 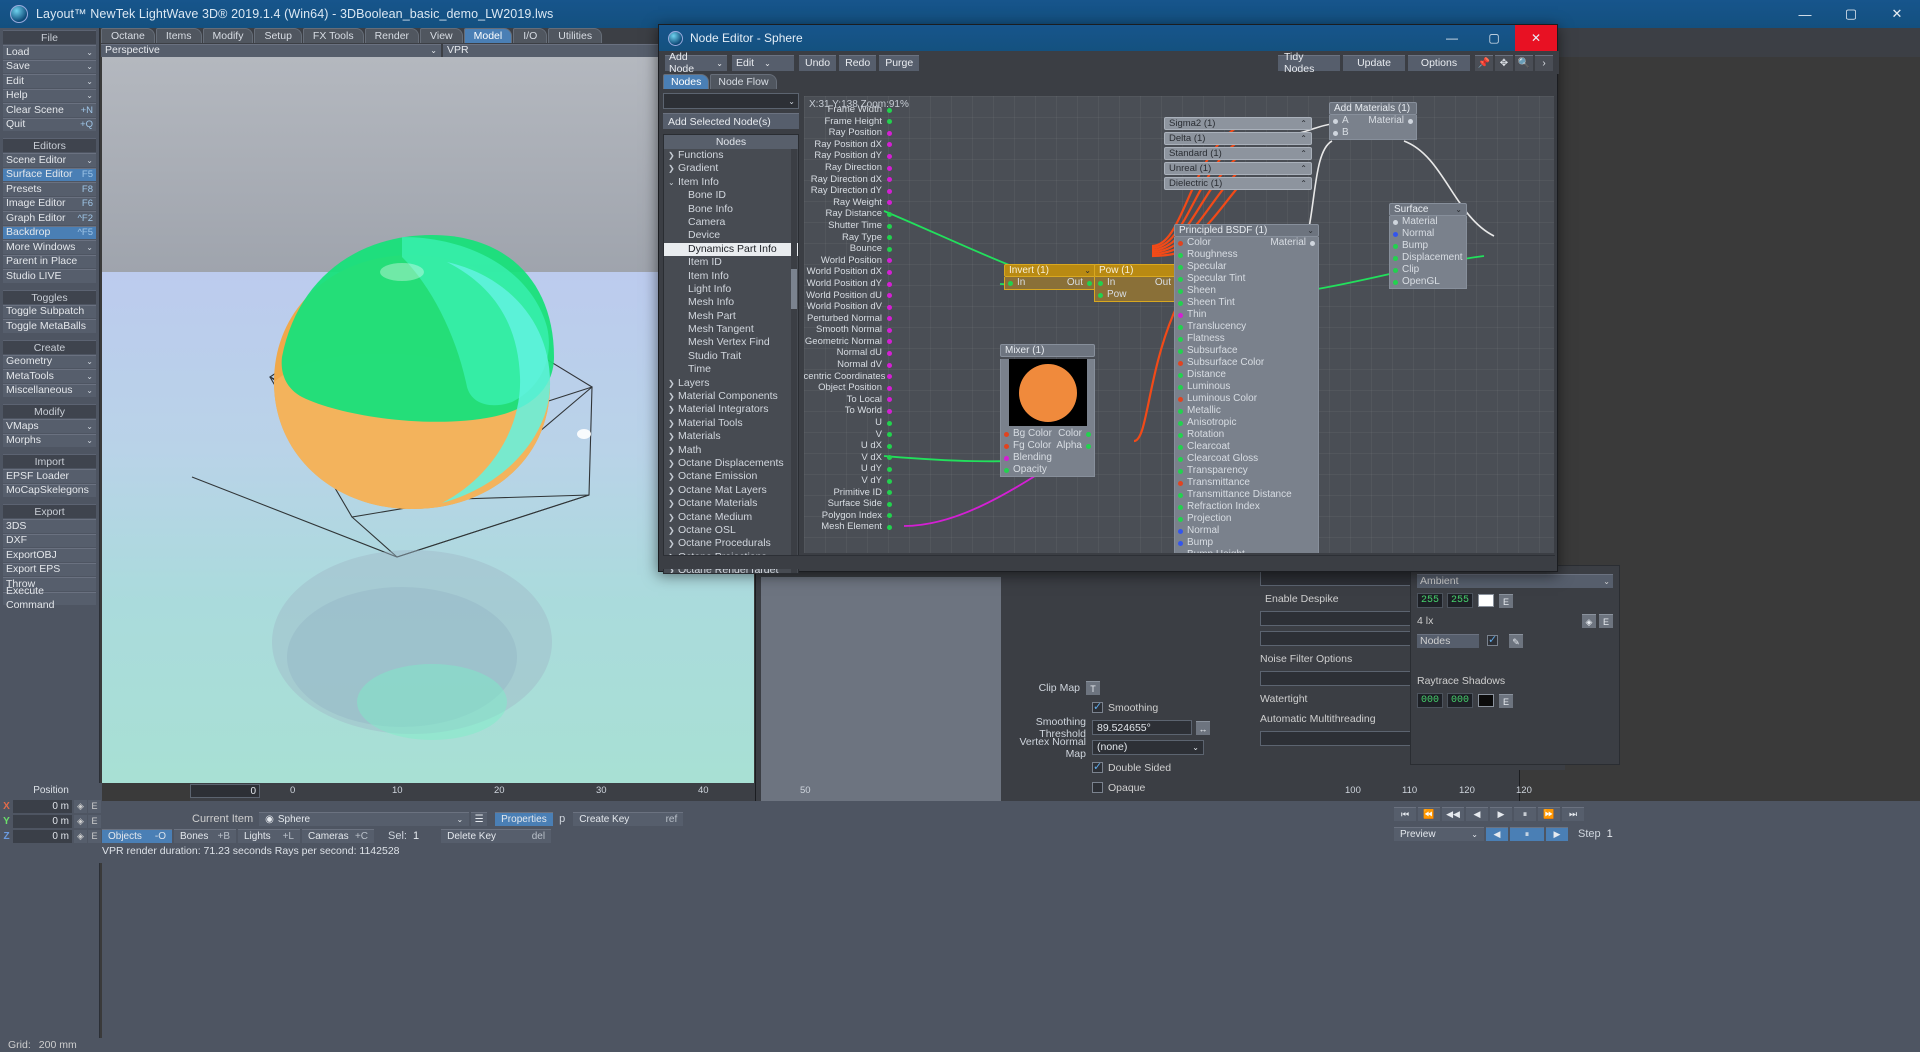 What do you see at coordinates (524, 819) in the screenshot?
I see `properties-button: Properties` at bounding box center [524, 819].